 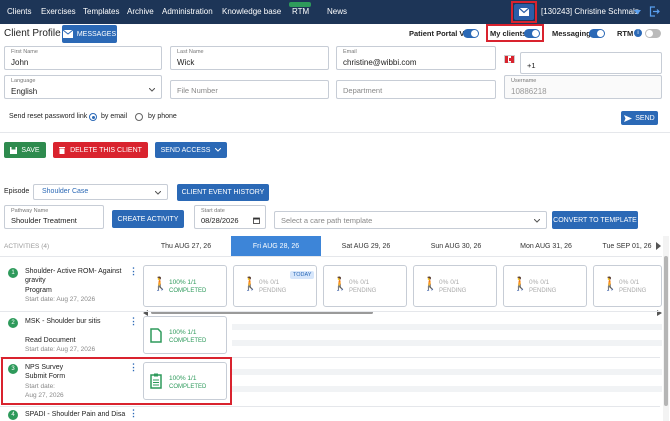 I want to click on divider, so click(x=335, y=132).